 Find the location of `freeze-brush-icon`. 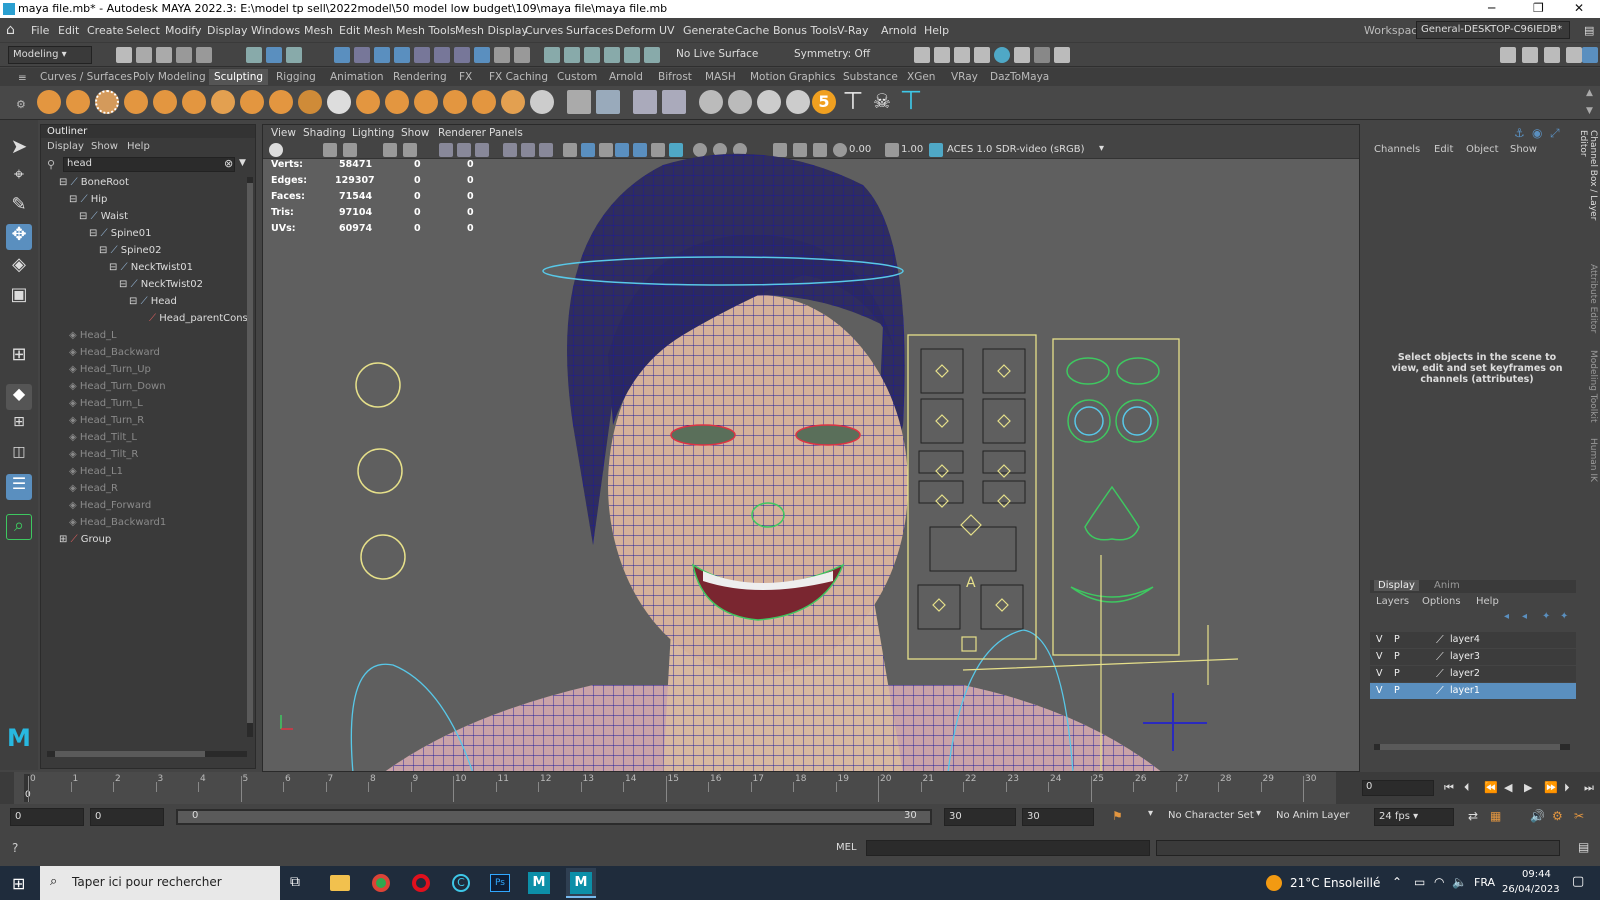

freeze-brush-icon is located at coordinates (542, 102).